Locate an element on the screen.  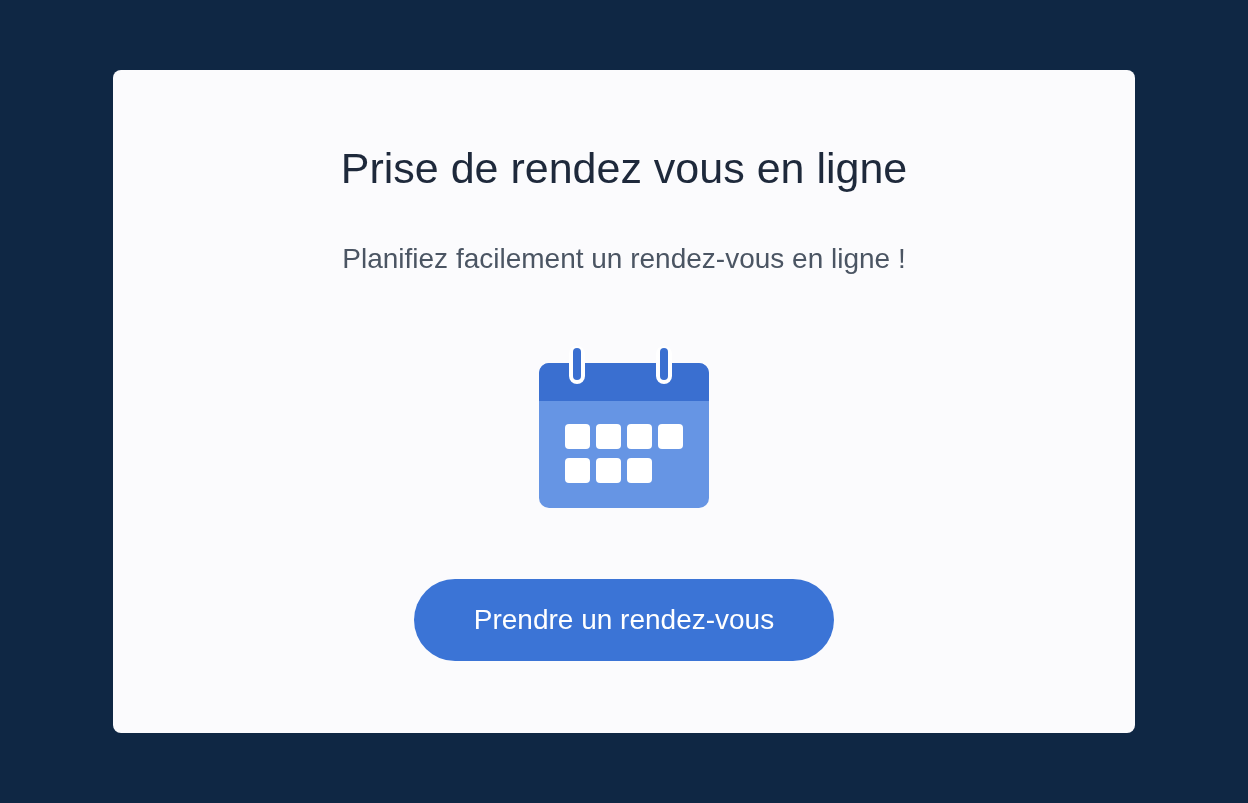
card-subtitle: Planifiez facilement un rendez-vous en ligne ! is located at coordinates (624, 259).